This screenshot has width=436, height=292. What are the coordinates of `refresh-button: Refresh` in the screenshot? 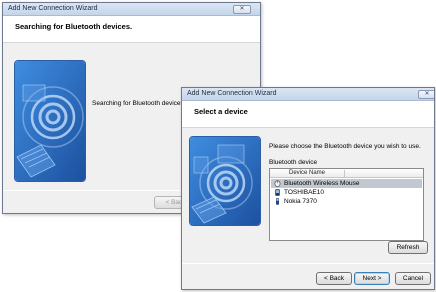 It's located at (408, 247).